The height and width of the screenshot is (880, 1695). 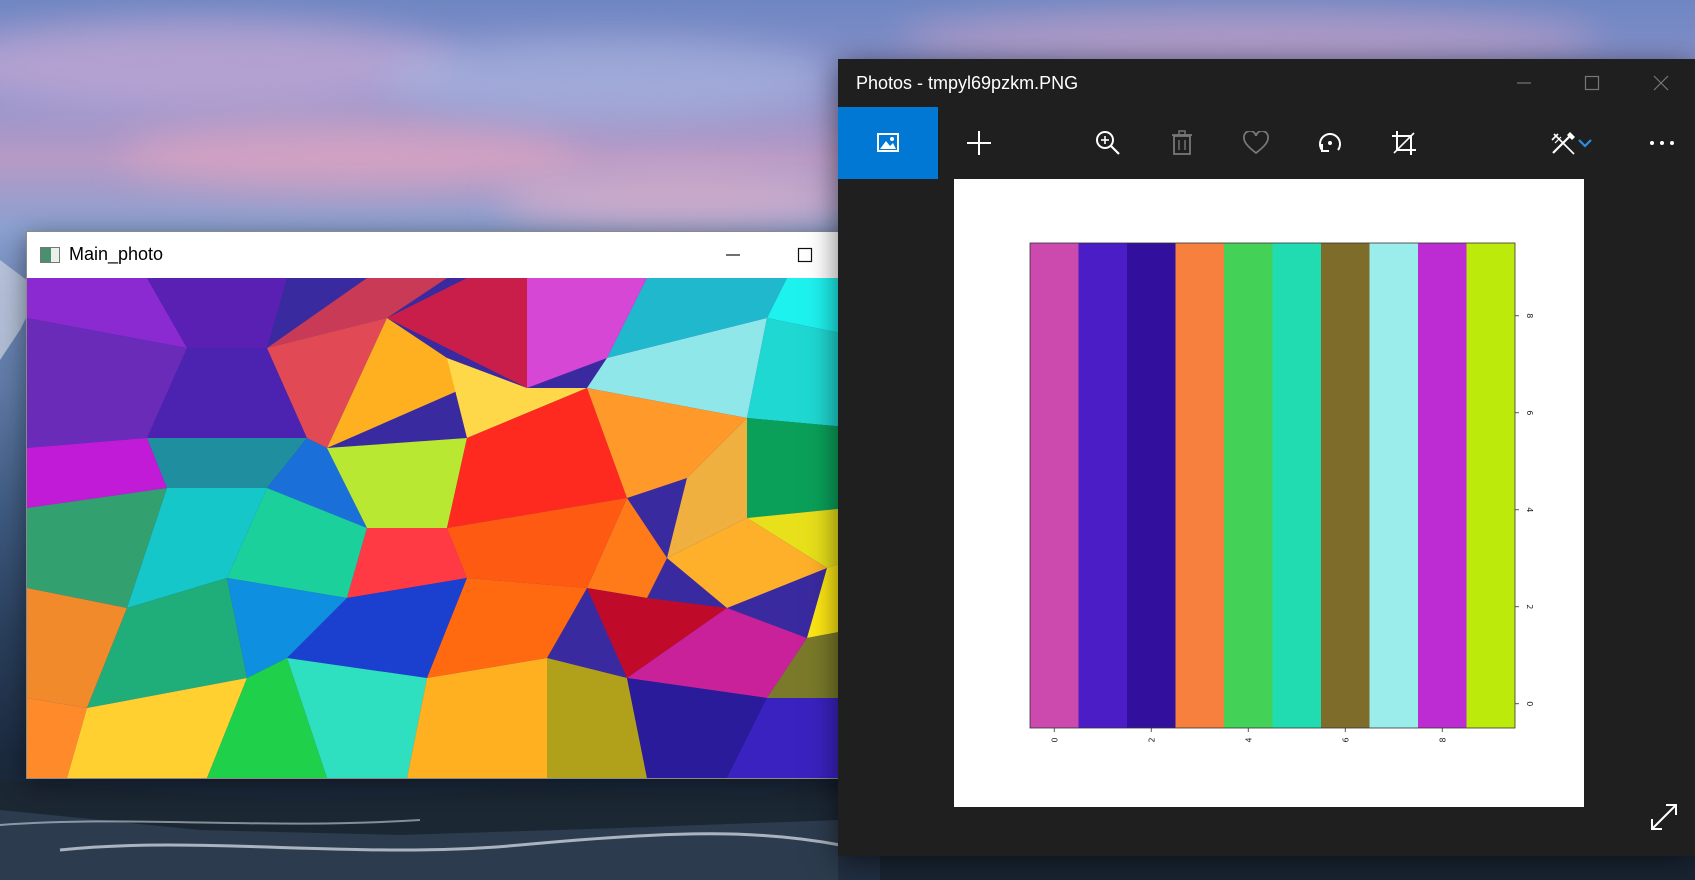 I want to click on view-image-button, so click(x=888, y=143).